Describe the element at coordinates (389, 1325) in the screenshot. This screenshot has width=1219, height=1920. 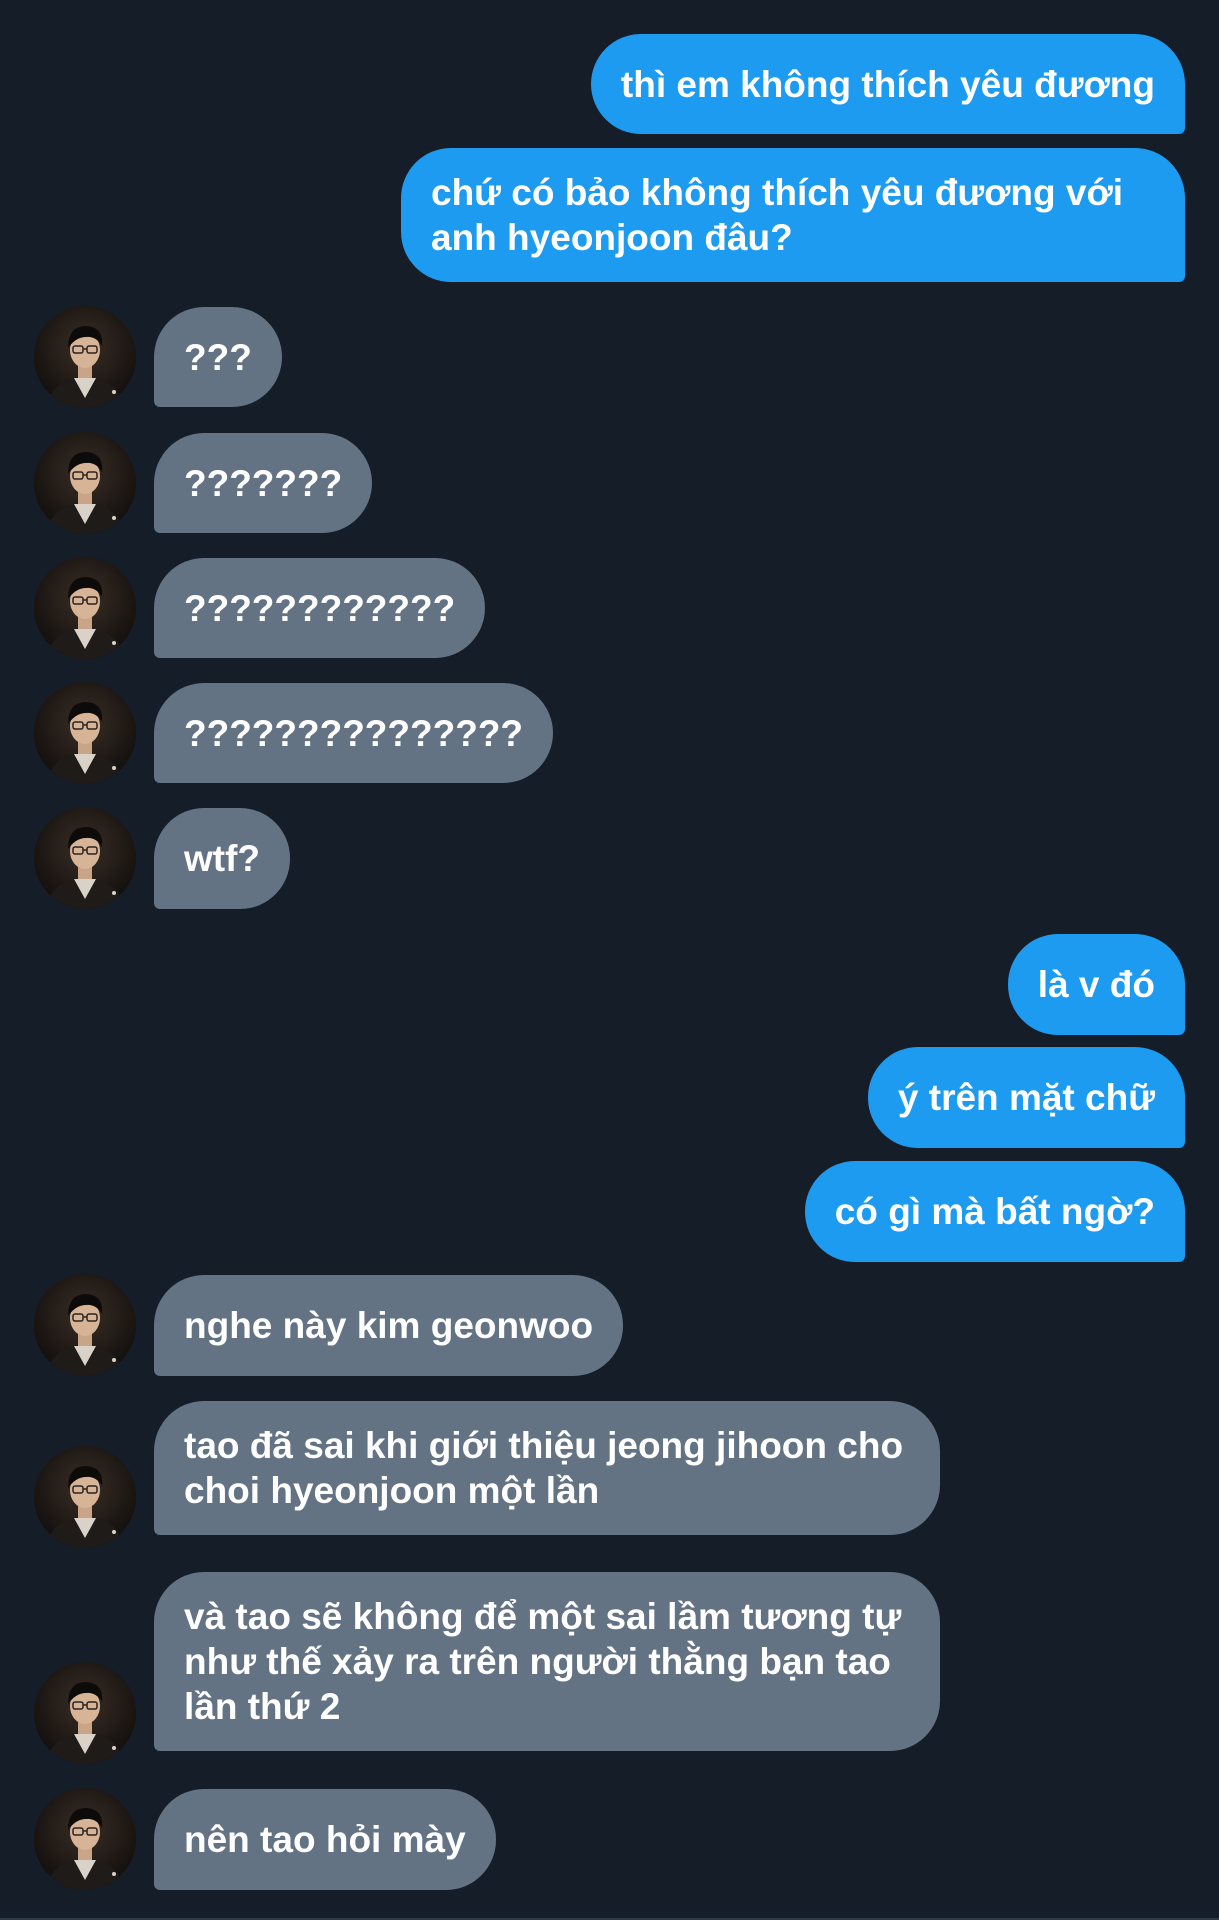
I see `incoming-message: nghe này kim geonwoo` at that location.